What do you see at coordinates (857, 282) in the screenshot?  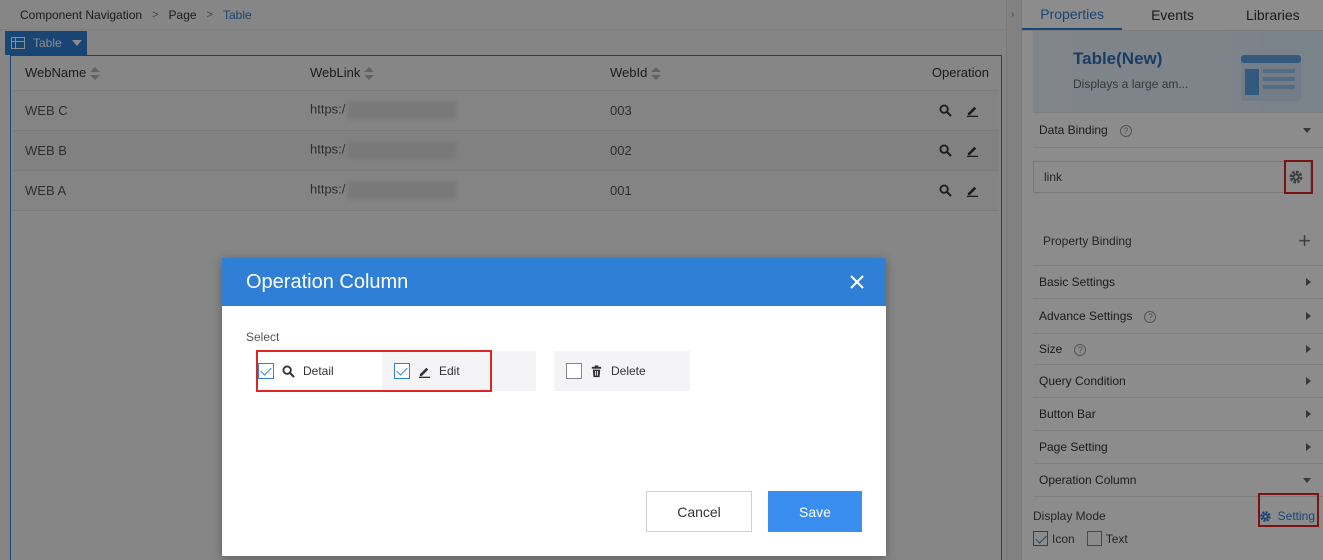 I see `close-icon` at bounding box center [857, 282].